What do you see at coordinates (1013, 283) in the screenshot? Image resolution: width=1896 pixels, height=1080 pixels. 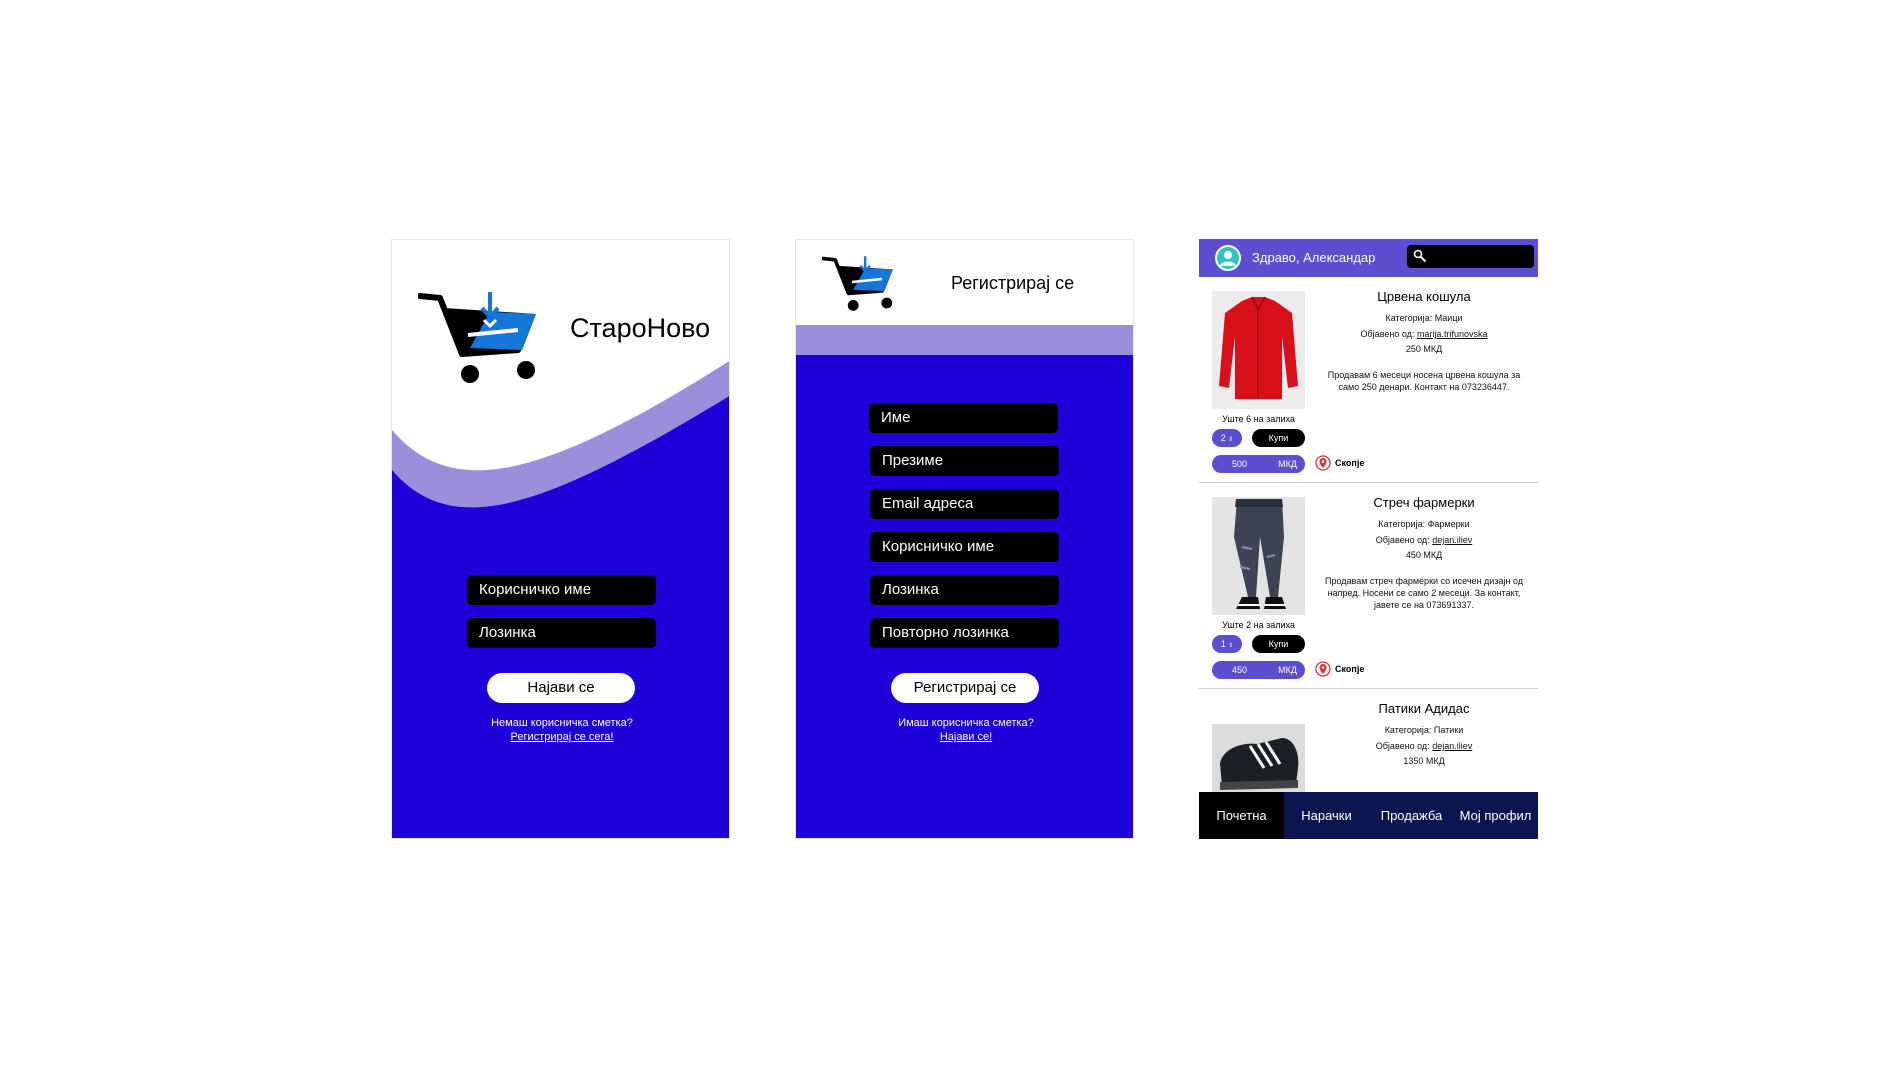 I see `register-title: Регистрирај се` at bounding box center [1013, 283].